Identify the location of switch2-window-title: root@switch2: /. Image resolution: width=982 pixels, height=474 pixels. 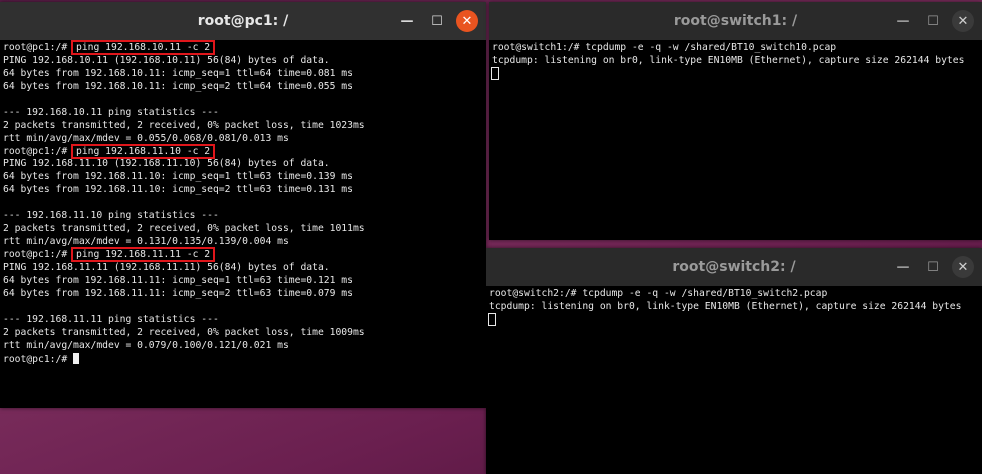
(734, 267).